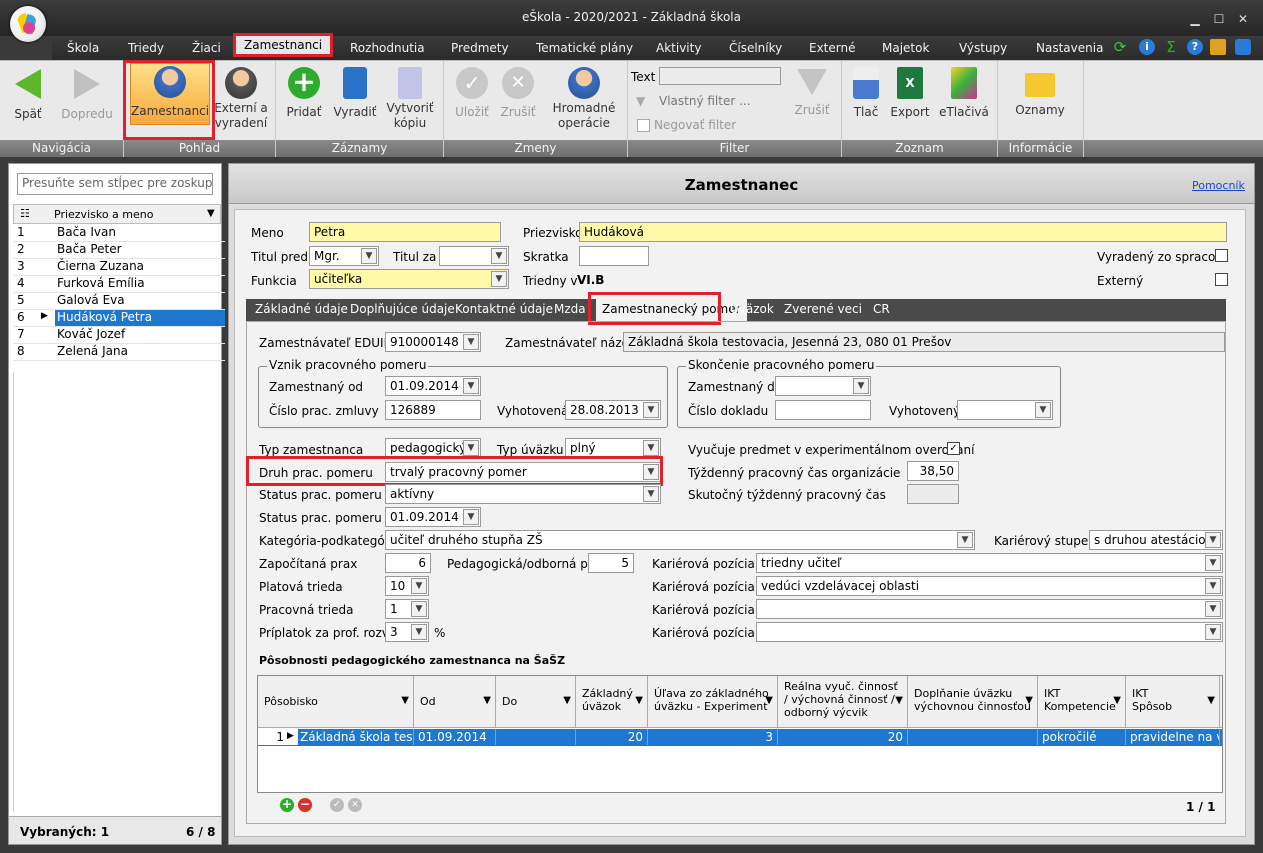 This screenshot has width=1263, height=853. Describe the element at coordinates (119, 352) in the screenshot. I see `list-item: 8 Zelená Jana` at that location.